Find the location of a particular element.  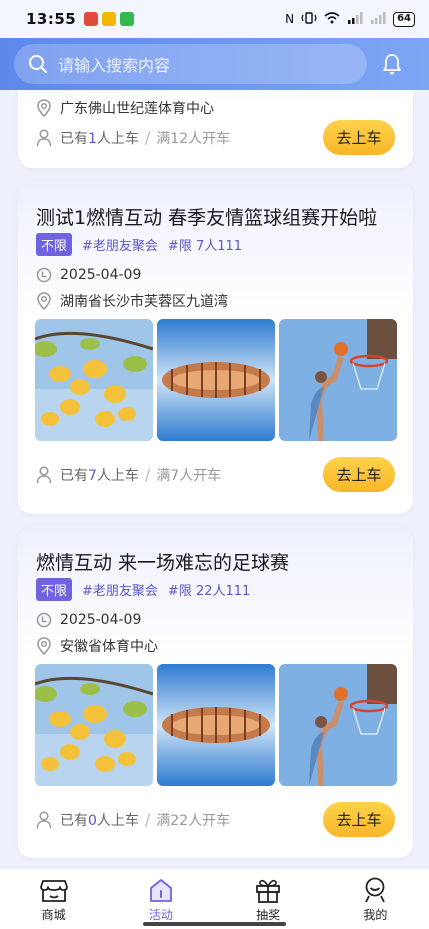

battery-indicator: 64 is located at coordinates (404, 19).